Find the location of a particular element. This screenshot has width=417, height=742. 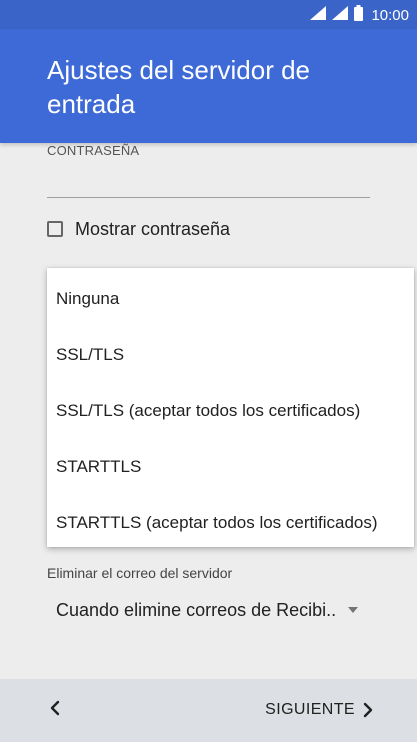

wifi-icon is located at coordinates (318, 15).